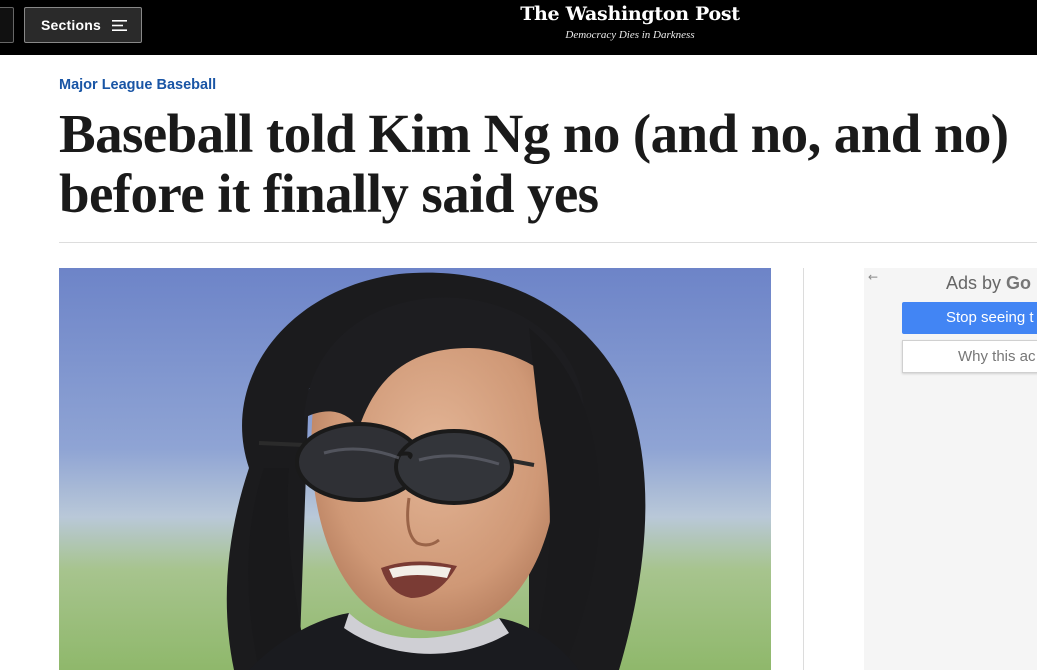  What do you see at coordinates (7, 25) in the screenshot?
I see `edge-tab` at bounding box center [7, 25].